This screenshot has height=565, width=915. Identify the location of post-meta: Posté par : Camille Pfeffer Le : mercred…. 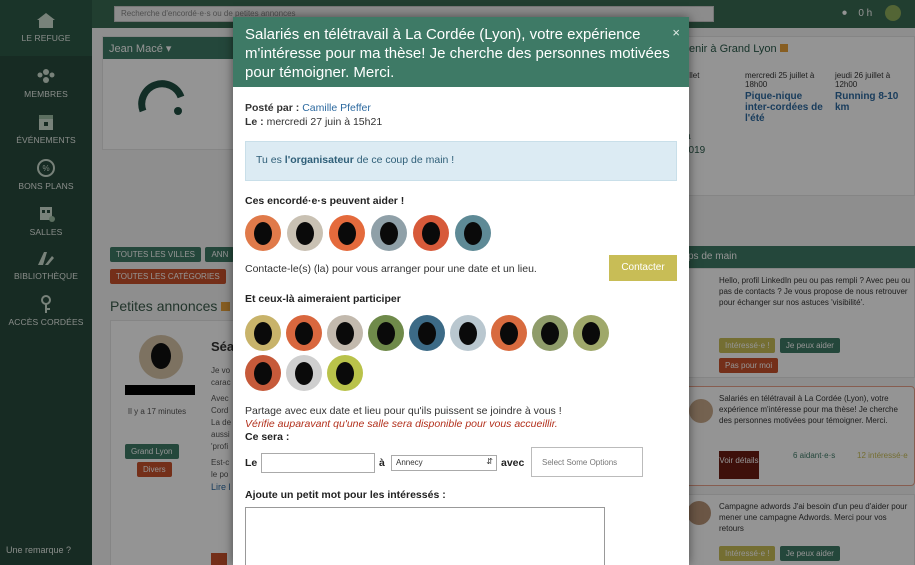
(314, 115).